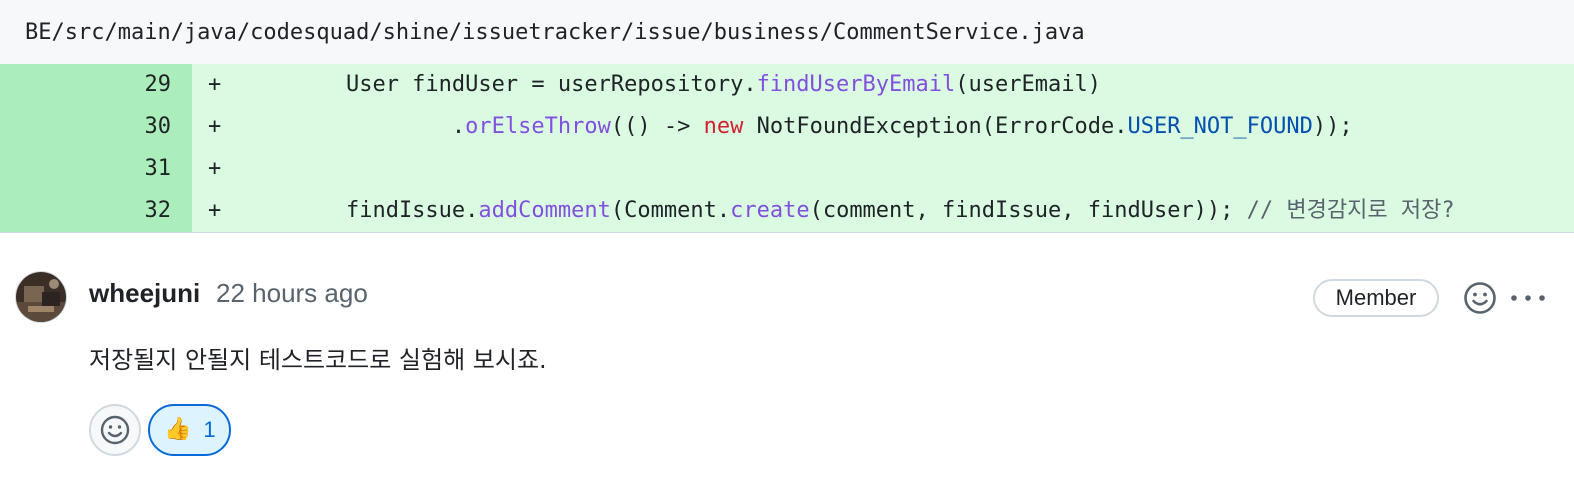 The width and height of the screenshot is (1574, 486). Describe the element at coordinates (353, 126) in the screenshot. I see `code-token: .` at that location.